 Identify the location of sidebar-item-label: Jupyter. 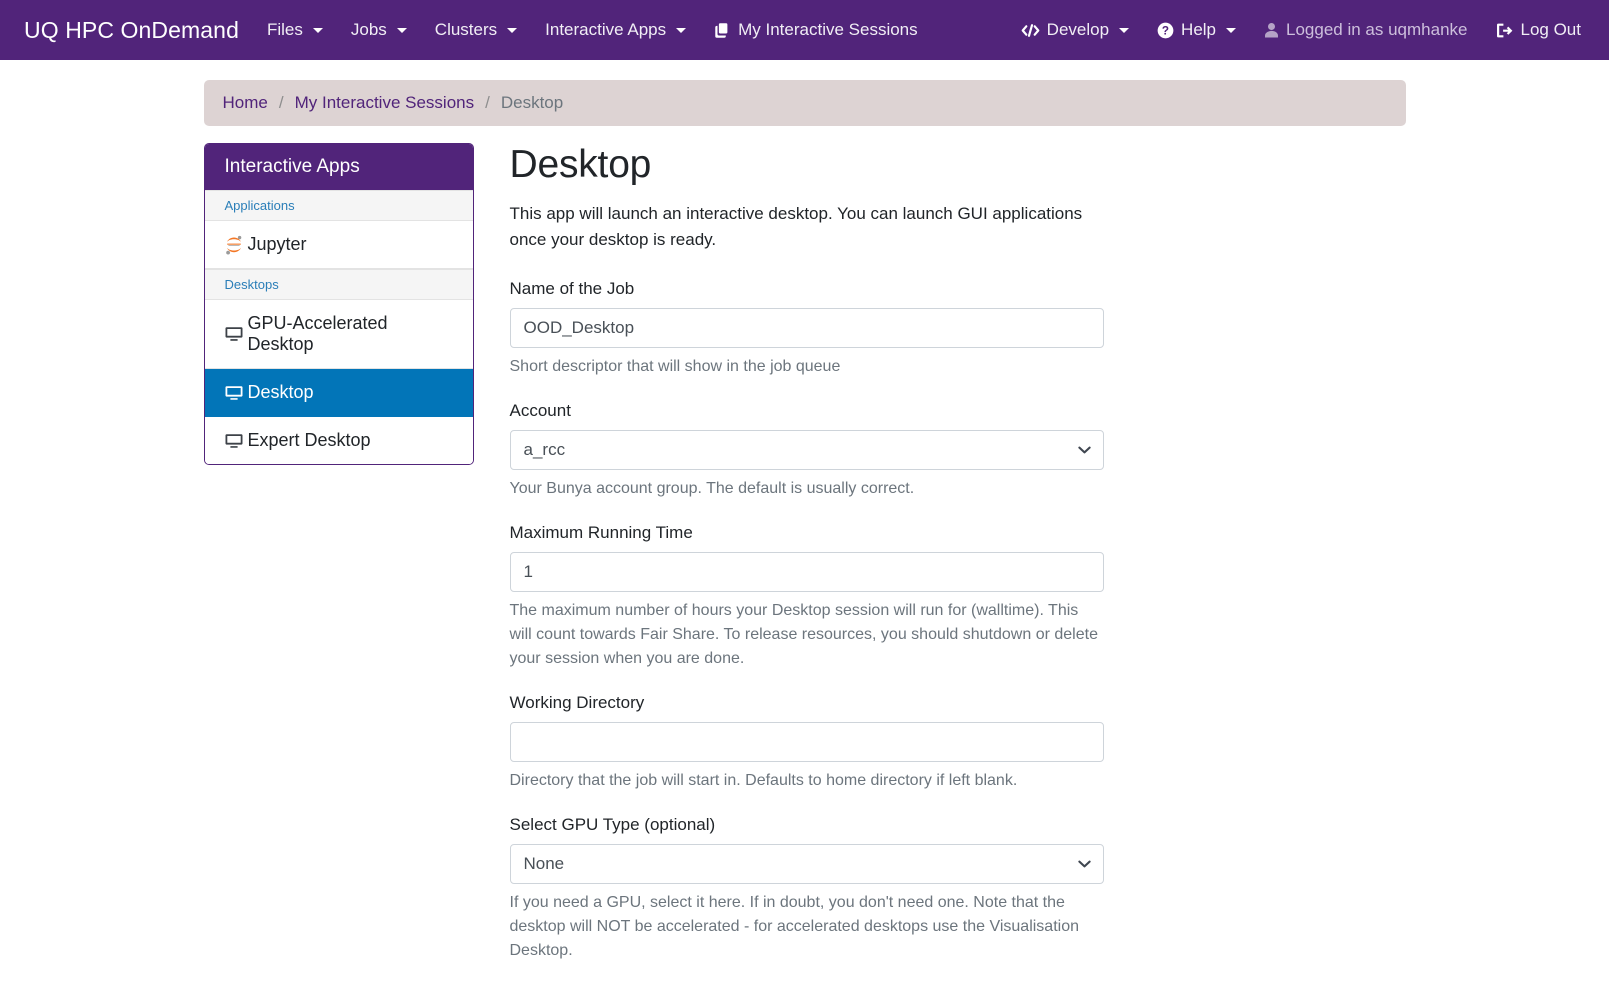
(277, 244).